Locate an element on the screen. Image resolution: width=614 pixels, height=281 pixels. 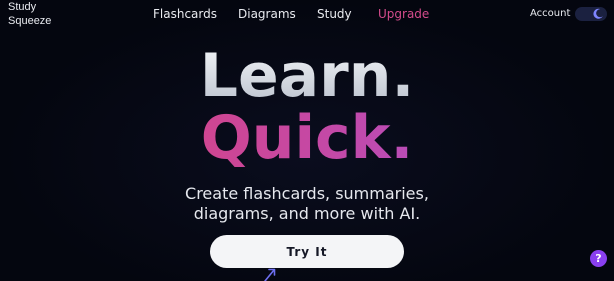
nav-item-study: Study is located at coordinates (334, 14).